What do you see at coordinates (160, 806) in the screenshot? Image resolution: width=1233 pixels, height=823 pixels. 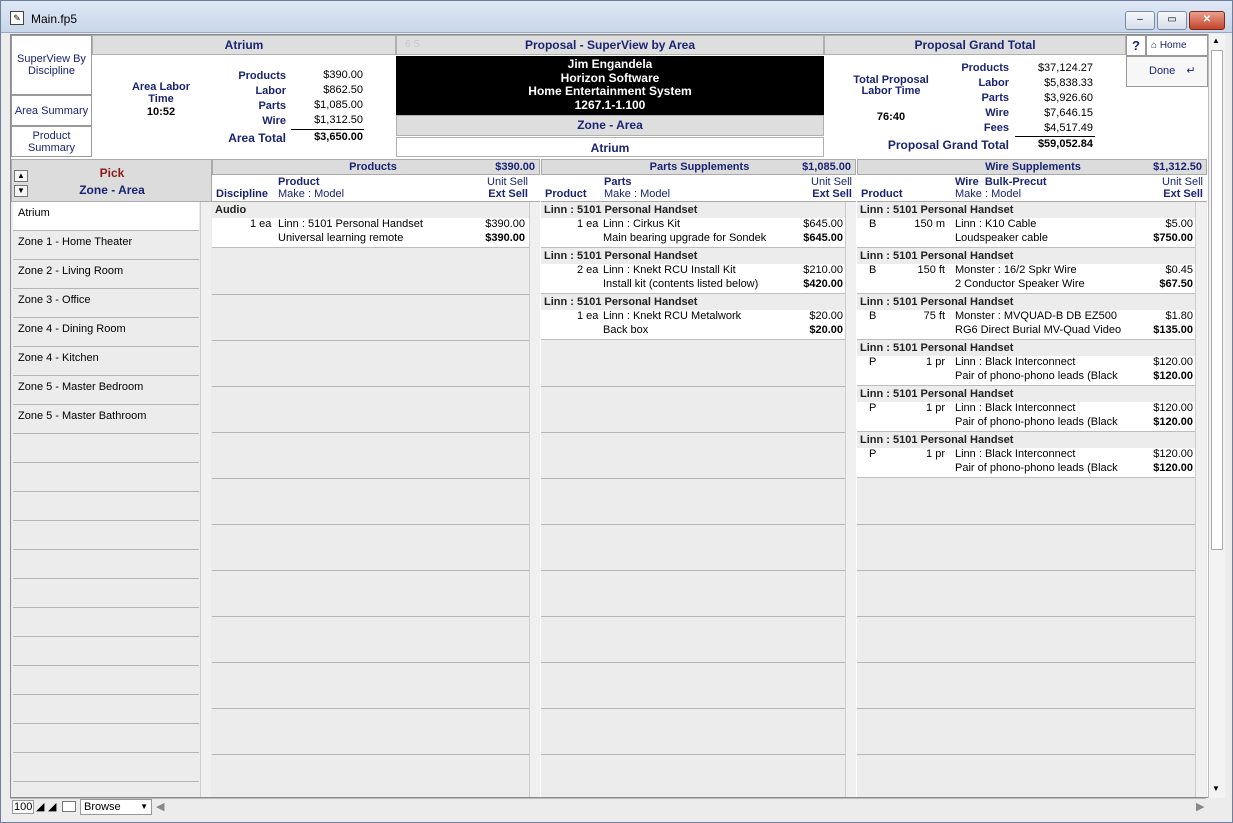 I see `scroll-left-icon: ◀` at bounding box center [160, 806].